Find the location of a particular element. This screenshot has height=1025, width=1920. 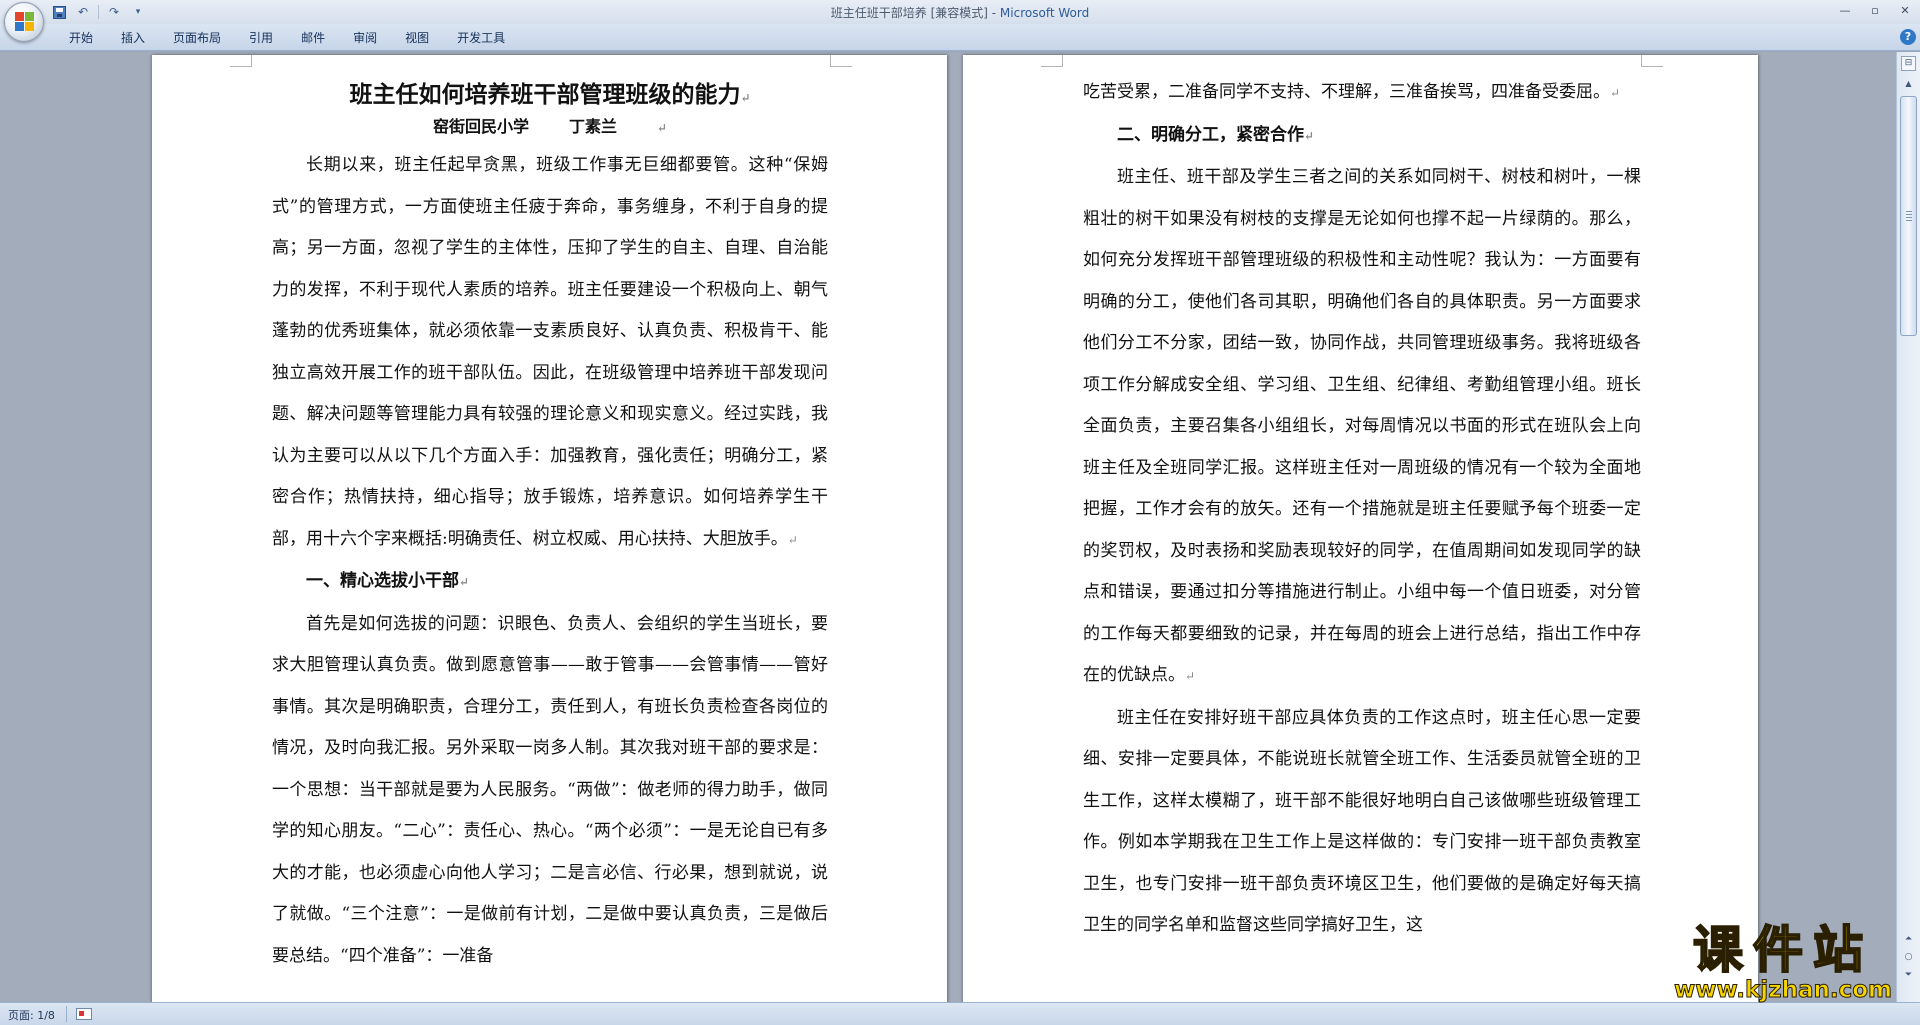

tab-home: 开始 is located at coordinates (81, 38).